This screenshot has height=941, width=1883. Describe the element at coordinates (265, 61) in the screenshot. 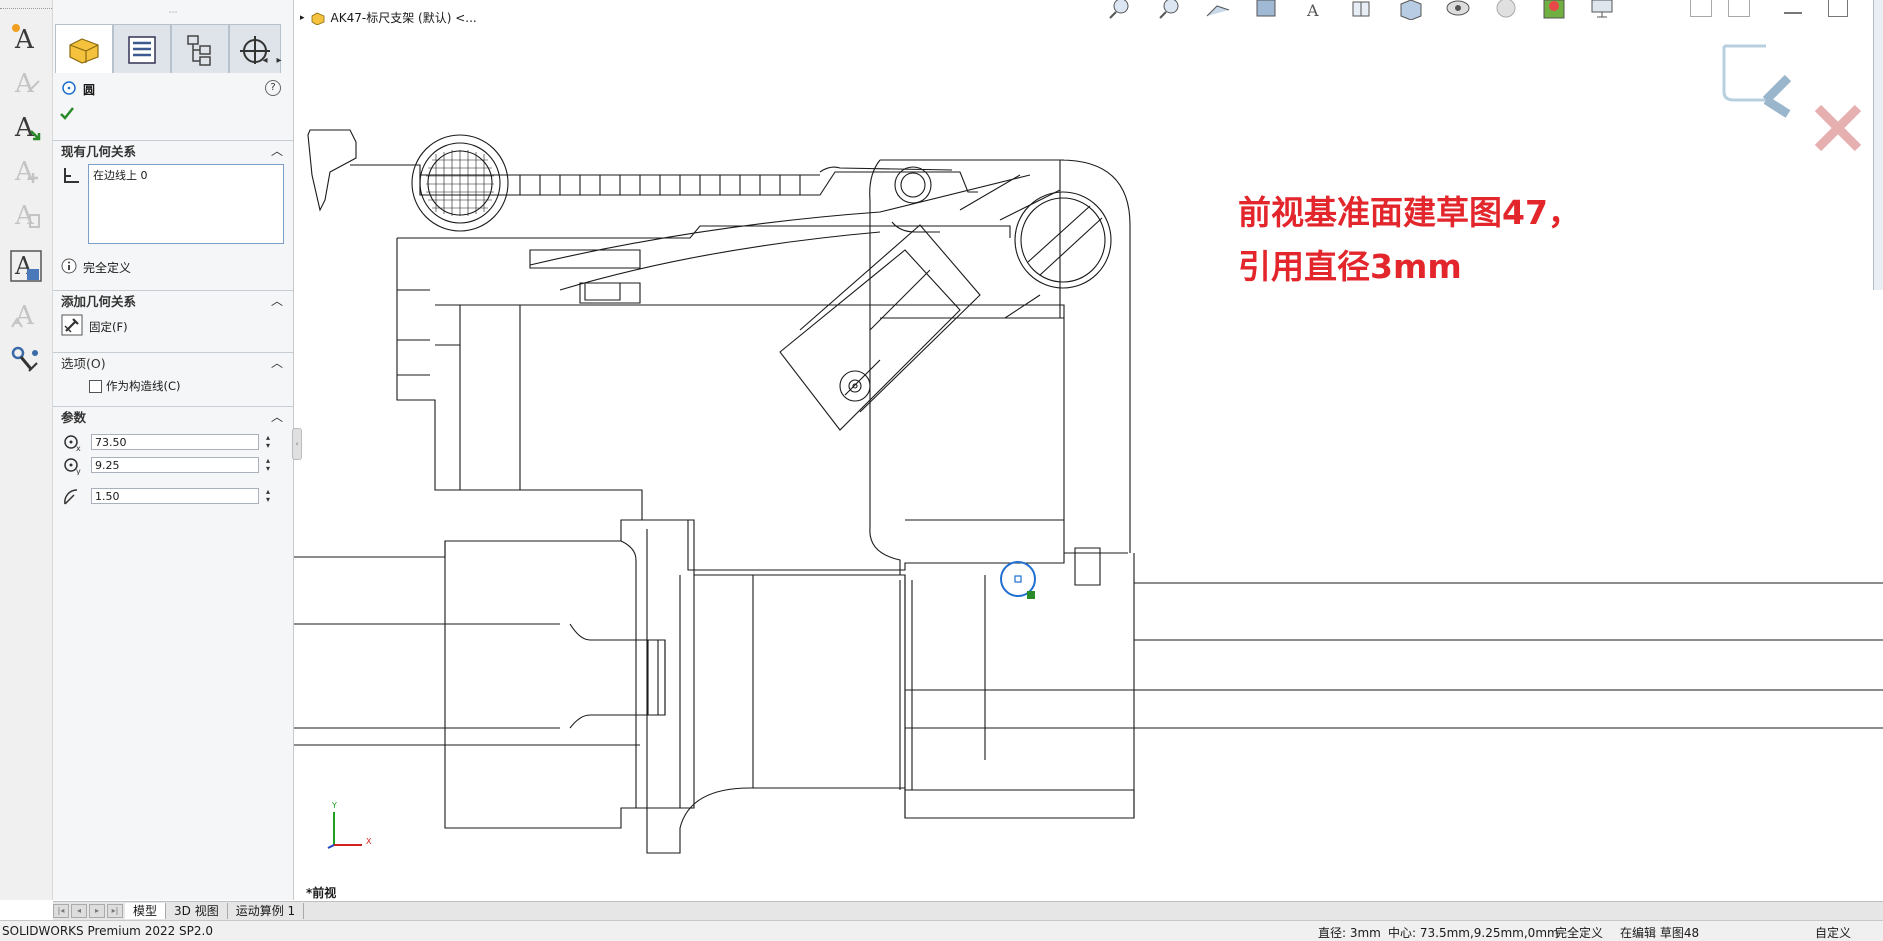

I see `tab-scroll-left: ◂` at that location.